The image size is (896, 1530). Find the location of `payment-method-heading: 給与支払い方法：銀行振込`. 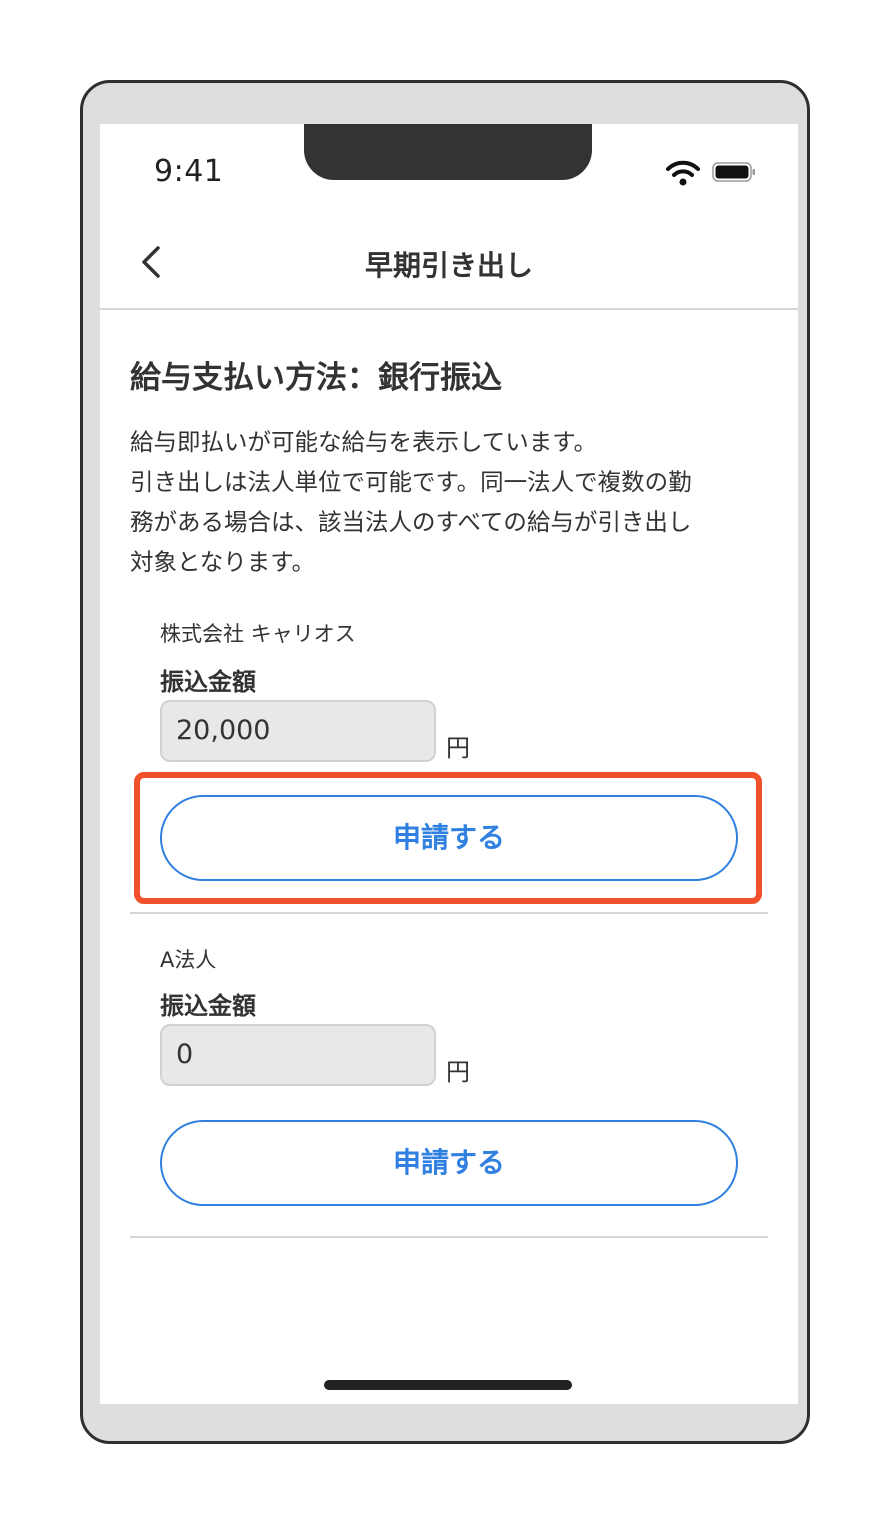

payment-method-heading: 給与支払い方法：銀行振込 is located at coordinates (316, 378).